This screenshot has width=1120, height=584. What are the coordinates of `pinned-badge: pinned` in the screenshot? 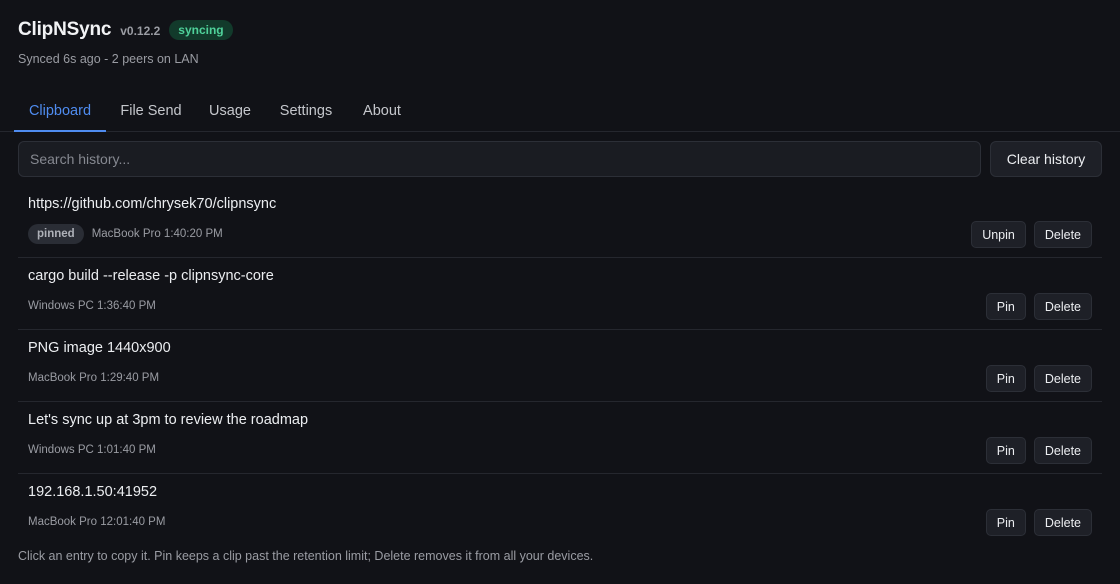 It's located at (56, 234).